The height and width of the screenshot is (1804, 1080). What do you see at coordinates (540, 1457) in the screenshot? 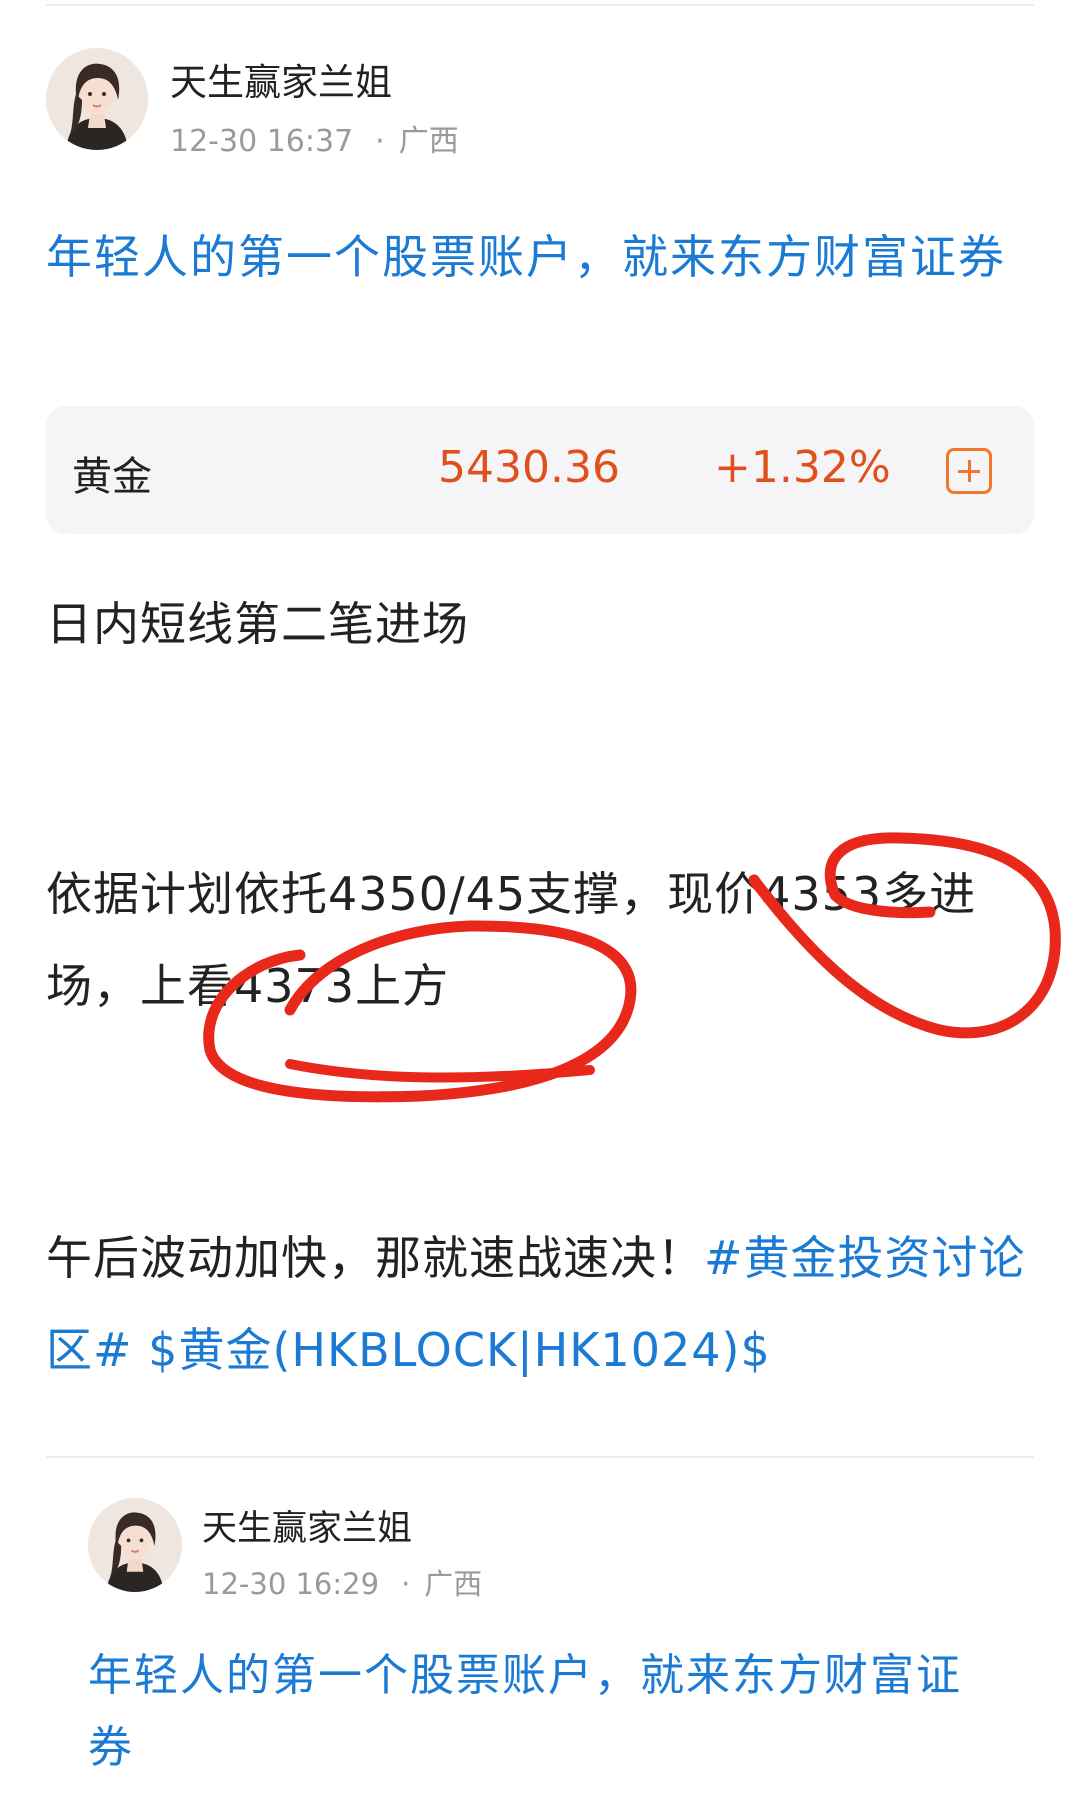
I see `post-divider` at bounding box center [540, 1457].